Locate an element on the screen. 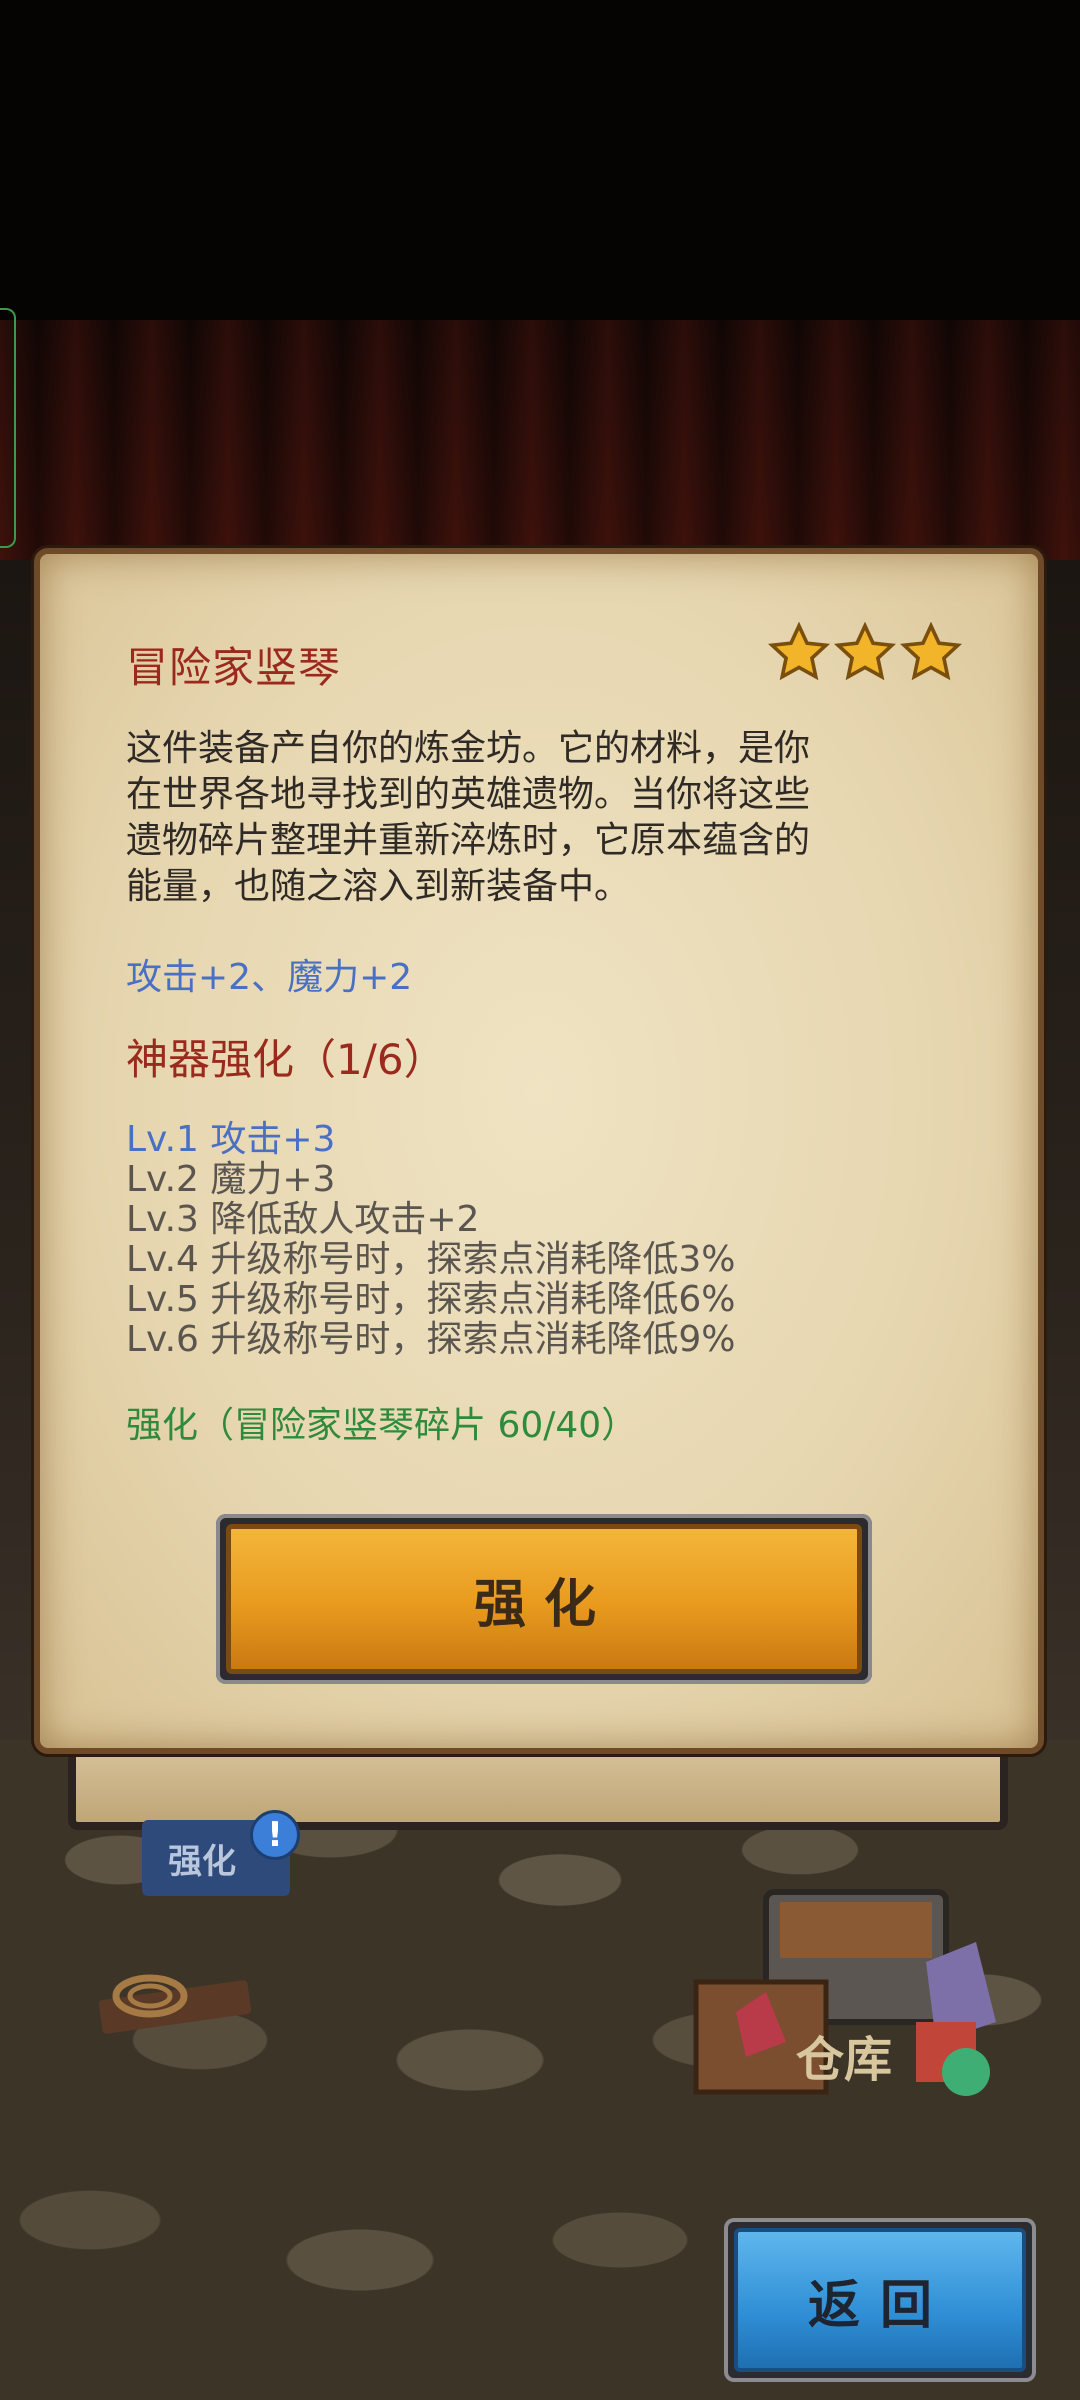  item-stats: 攻击+2、魔力+2 is located at coordinates (269, 977).